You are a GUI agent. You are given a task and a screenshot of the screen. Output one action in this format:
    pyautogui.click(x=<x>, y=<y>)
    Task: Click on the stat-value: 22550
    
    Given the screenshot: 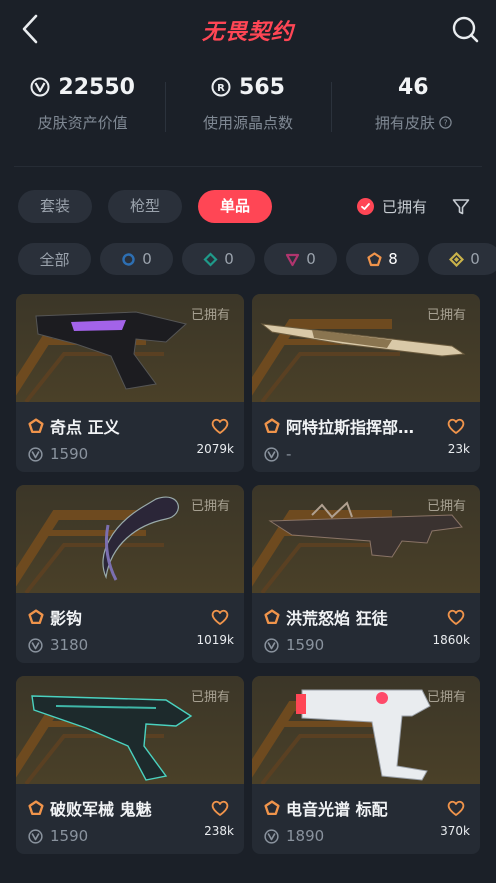 What is the action you would take?
    pyautogui.click(x=96, y=87)
    